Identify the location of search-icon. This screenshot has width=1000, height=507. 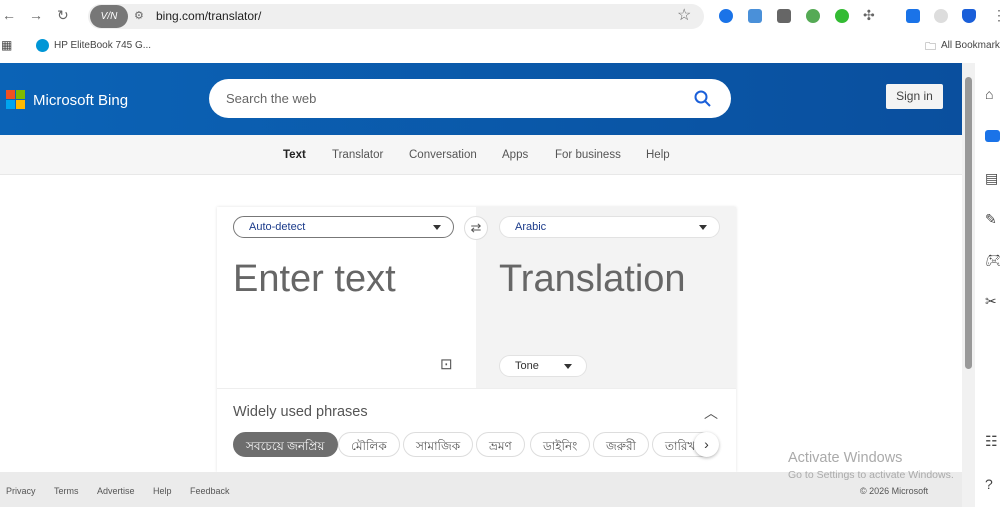
(702, 98).